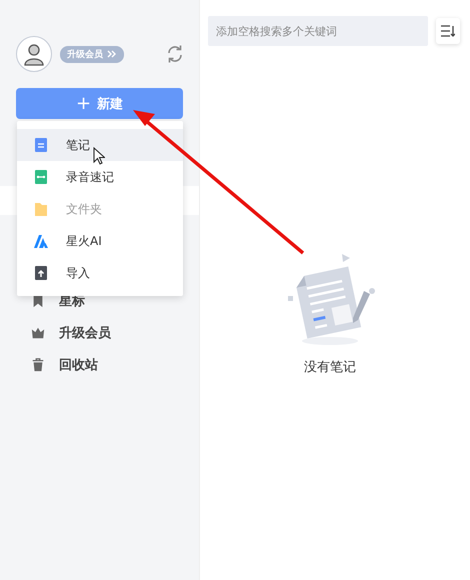 The height and width of the screenshot is (580, 470). I want to click on avatar, so click(34, 54).